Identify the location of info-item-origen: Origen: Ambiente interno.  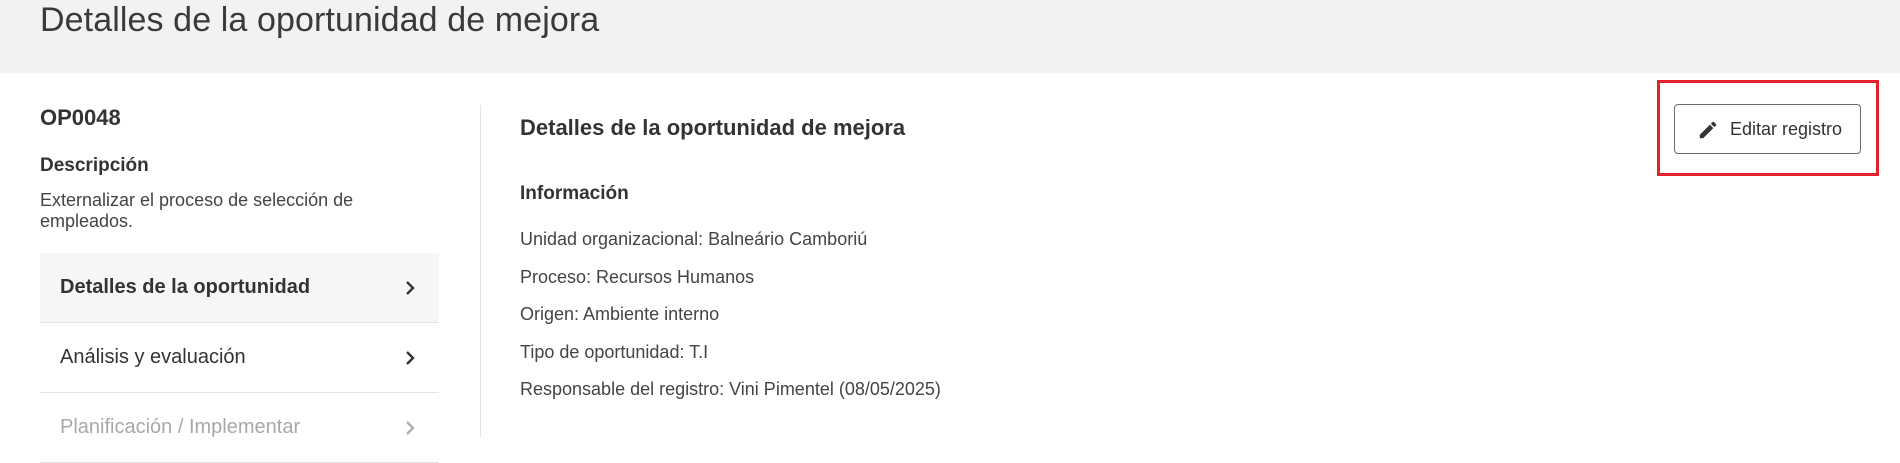
(620, 314).